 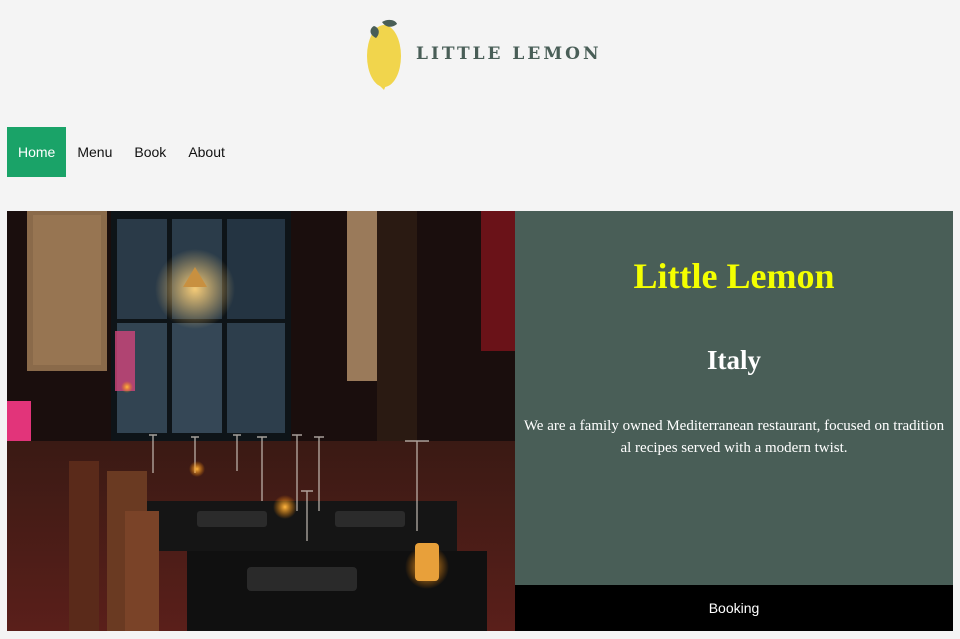 I want to click on logo: LITTLE LEMON, so click(x=484, y=54).